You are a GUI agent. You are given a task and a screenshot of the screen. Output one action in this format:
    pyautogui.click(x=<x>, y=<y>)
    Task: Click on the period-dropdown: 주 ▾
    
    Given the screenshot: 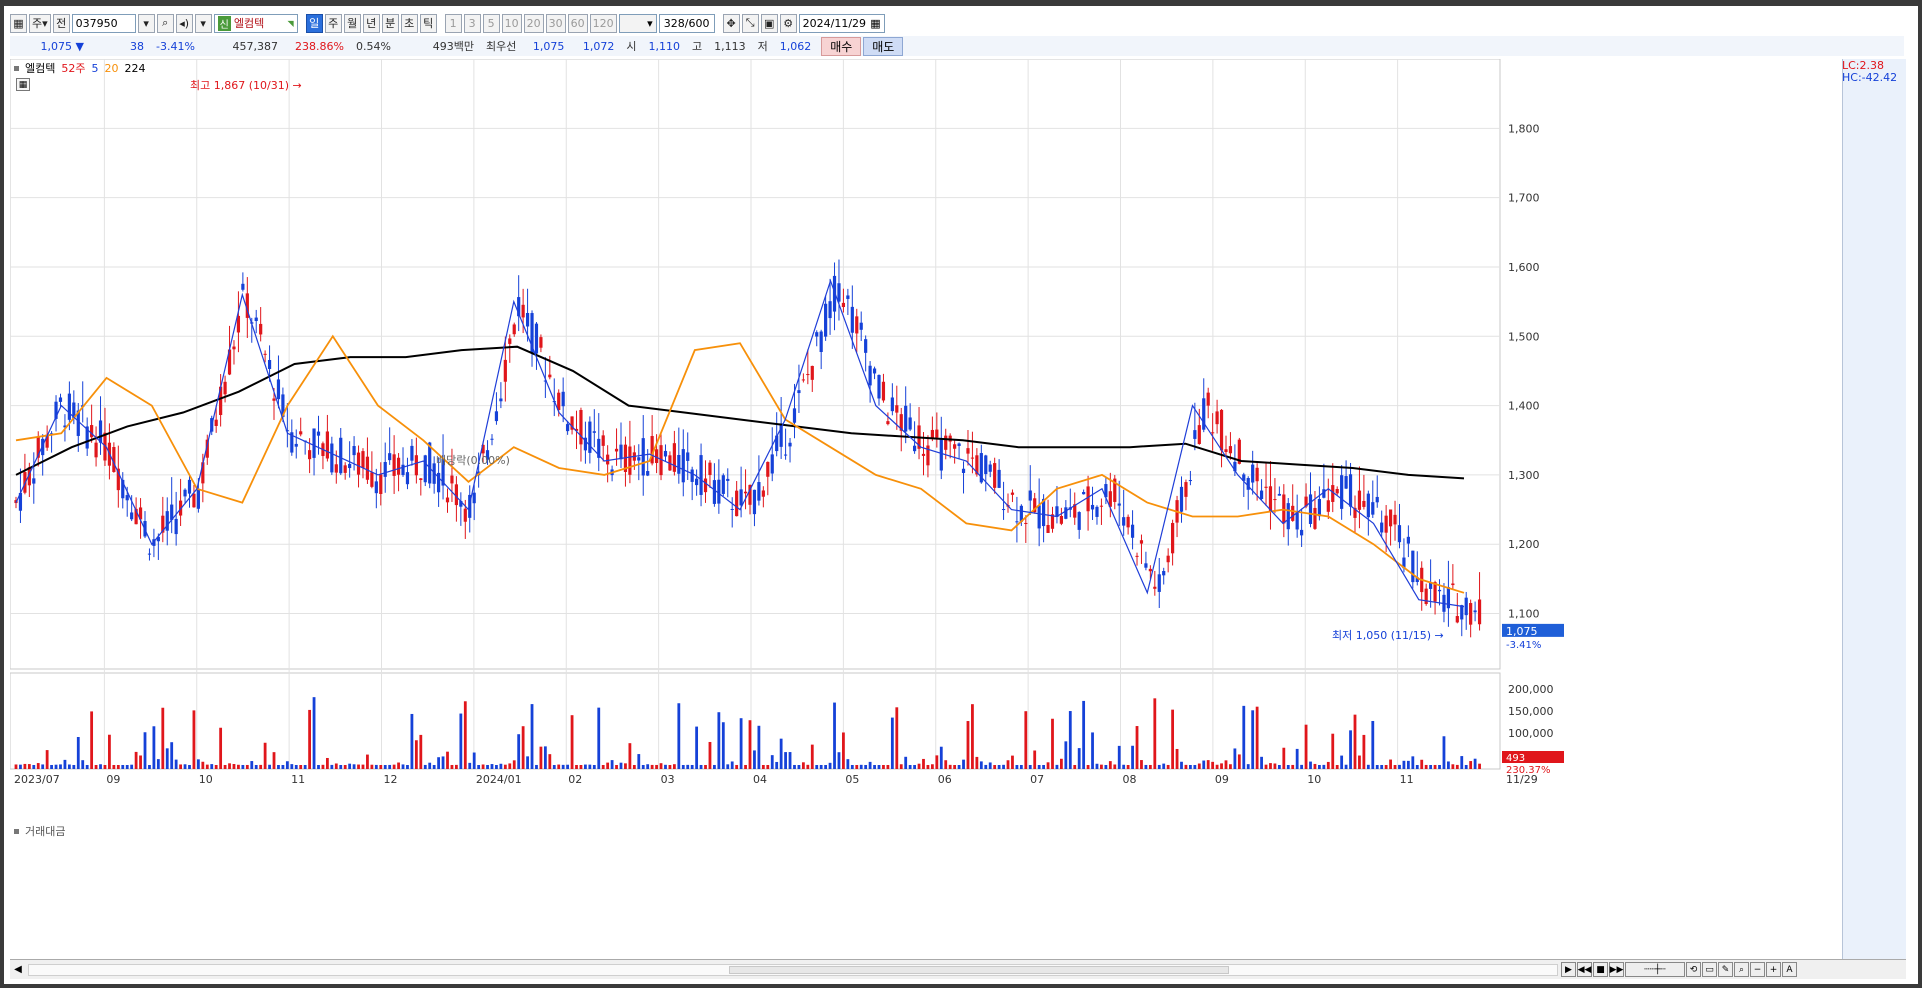 What is the action you would take?
    pyautogui.click(x=40, y=23)
    